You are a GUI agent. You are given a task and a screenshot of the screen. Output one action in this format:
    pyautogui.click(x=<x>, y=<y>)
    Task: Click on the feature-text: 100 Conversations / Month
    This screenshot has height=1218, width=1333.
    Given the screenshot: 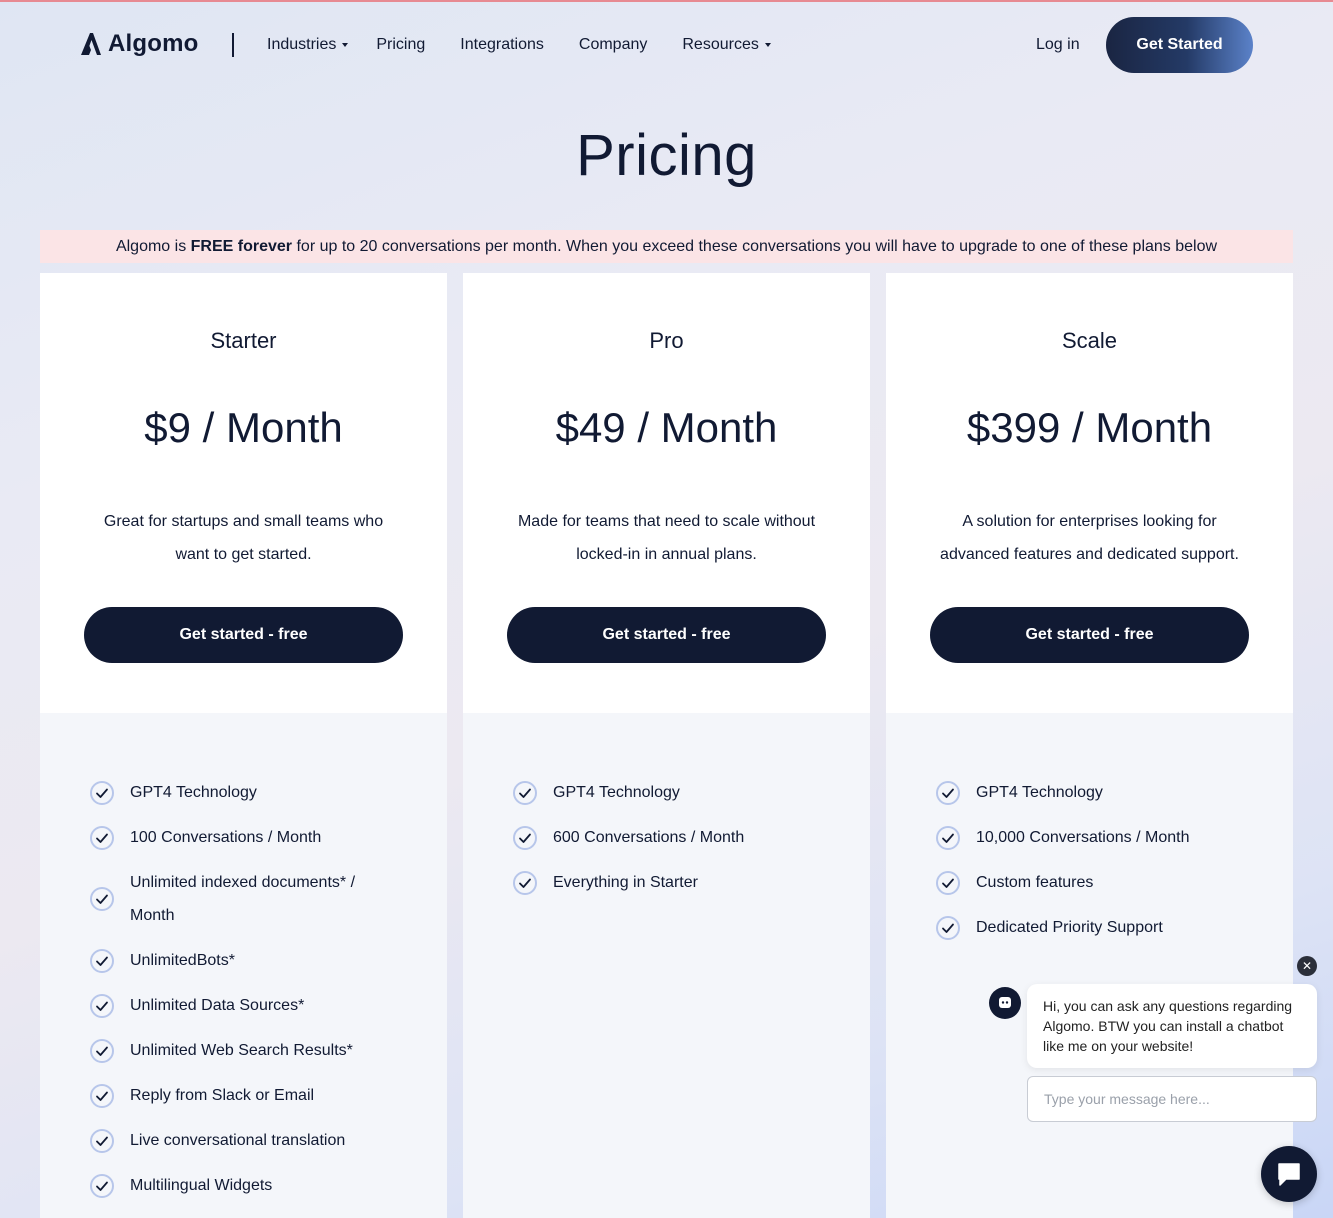 What is the action you would take?
    pyautogui.click(x=226, y=837)
    